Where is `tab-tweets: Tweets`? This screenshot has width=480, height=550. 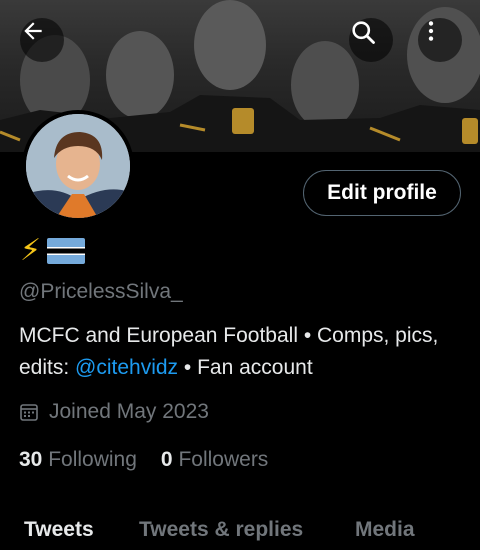 tab-tweets: Tweets is located at coordinates (59, 530).